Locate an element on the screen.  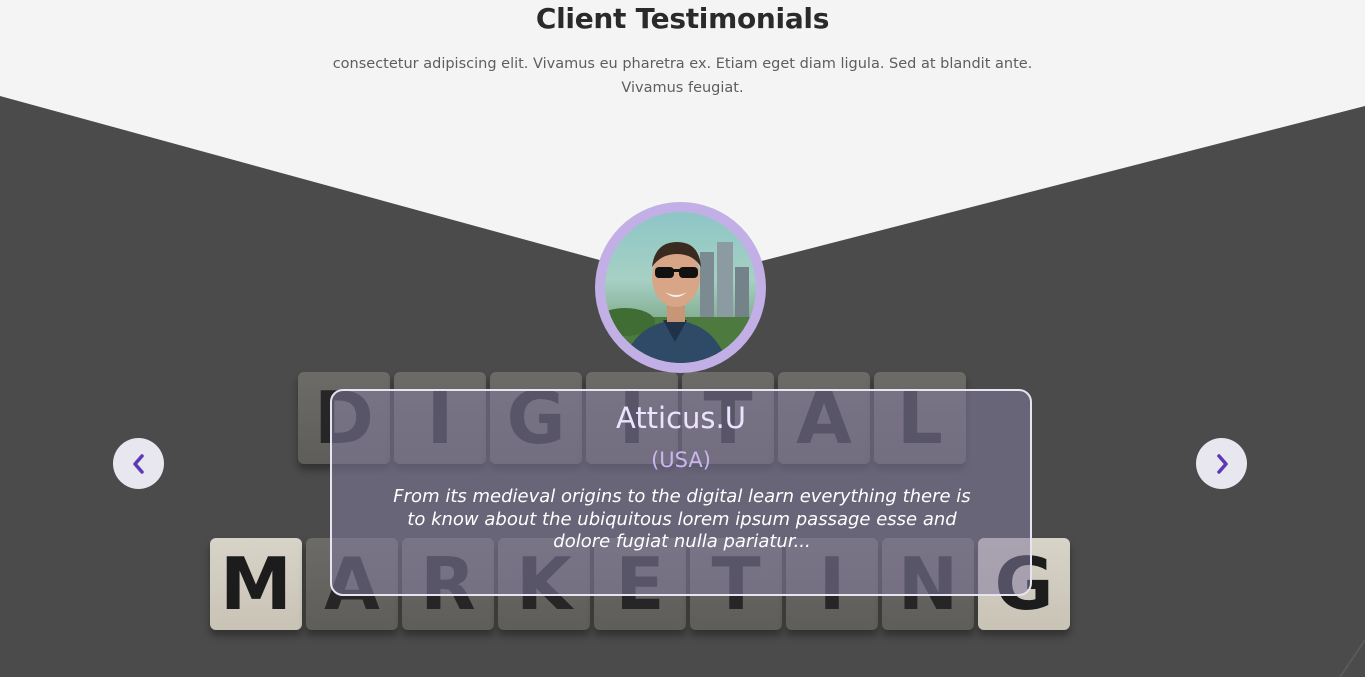
carousel-next-button is located at coordinates (1221, 463).